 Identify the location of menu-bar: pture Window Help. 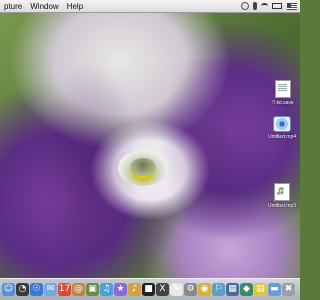
(150, 6).